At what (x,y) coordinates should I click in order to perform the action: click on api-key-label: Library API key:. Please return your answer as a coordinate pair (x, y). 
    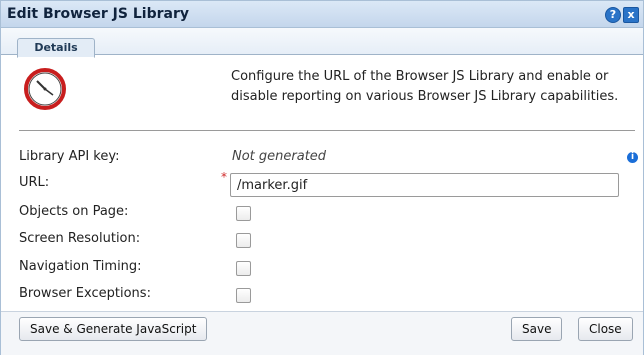
    Looking at the image, I should click on (69, 156).